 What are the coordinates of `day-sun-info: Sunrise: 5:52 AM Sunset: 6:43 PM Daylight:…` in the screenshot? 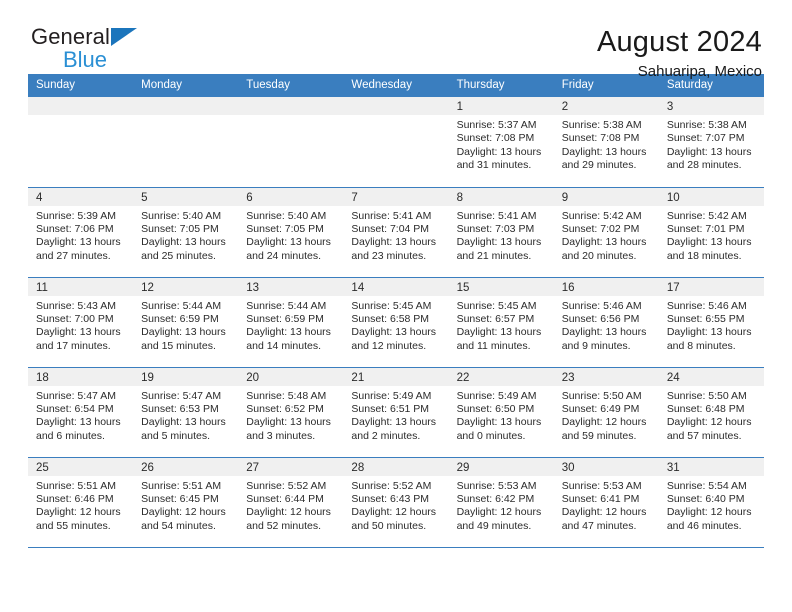 It's located at (395, 505).